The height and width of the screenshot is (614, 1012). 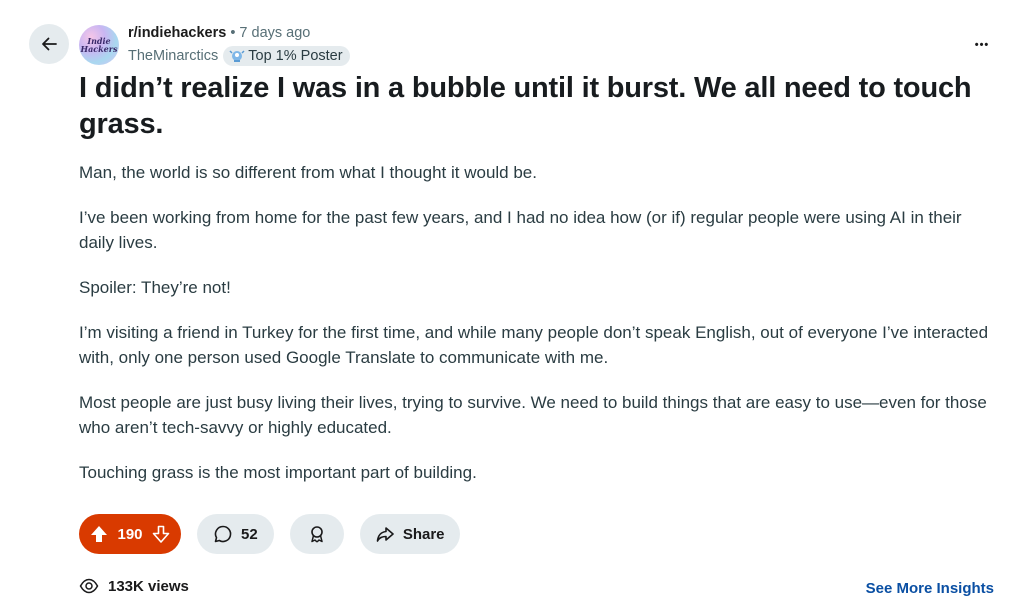 I want to click on vote-count: 190, so click(x=130, y=534).